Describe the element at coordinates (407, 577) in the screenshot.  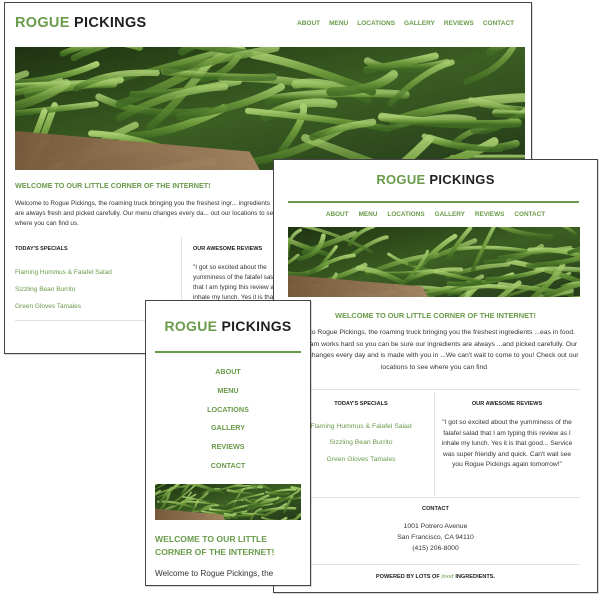
I see `footer-pre: POWERED BY LOTS OF` at that location.